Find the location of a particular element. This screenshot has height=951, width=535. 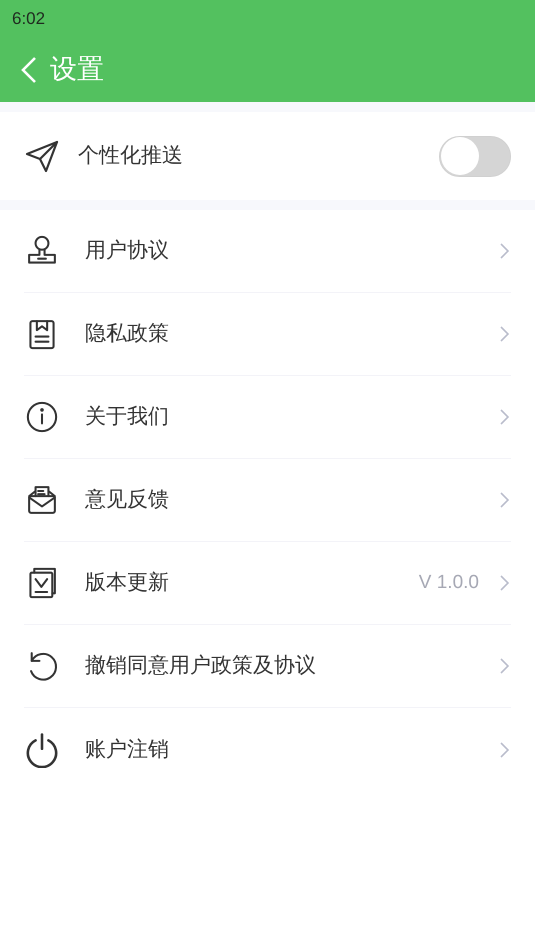

back-button is located at coordinates (29, 70).